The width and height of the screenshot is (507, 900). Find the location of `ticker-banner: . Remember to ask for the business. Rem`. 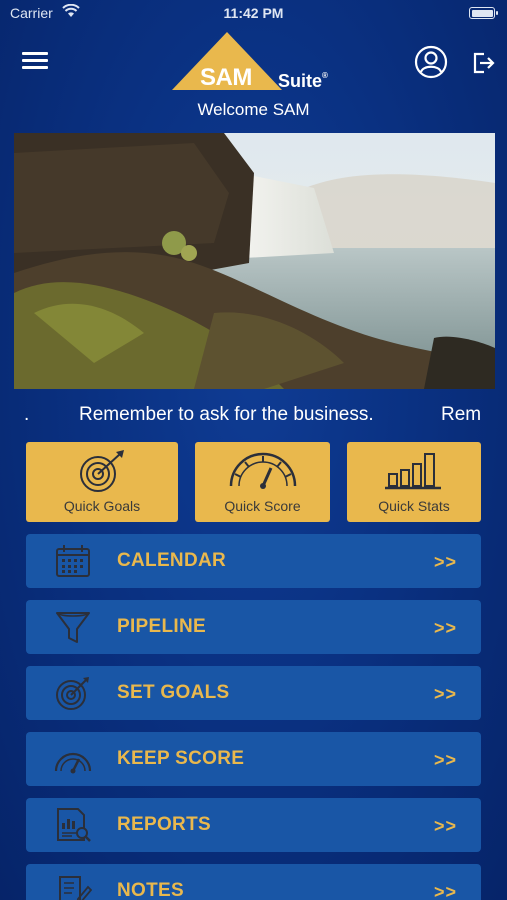

ticker-banner: . Remember to ask for the business. Rem is located at coordinates (254, 417).